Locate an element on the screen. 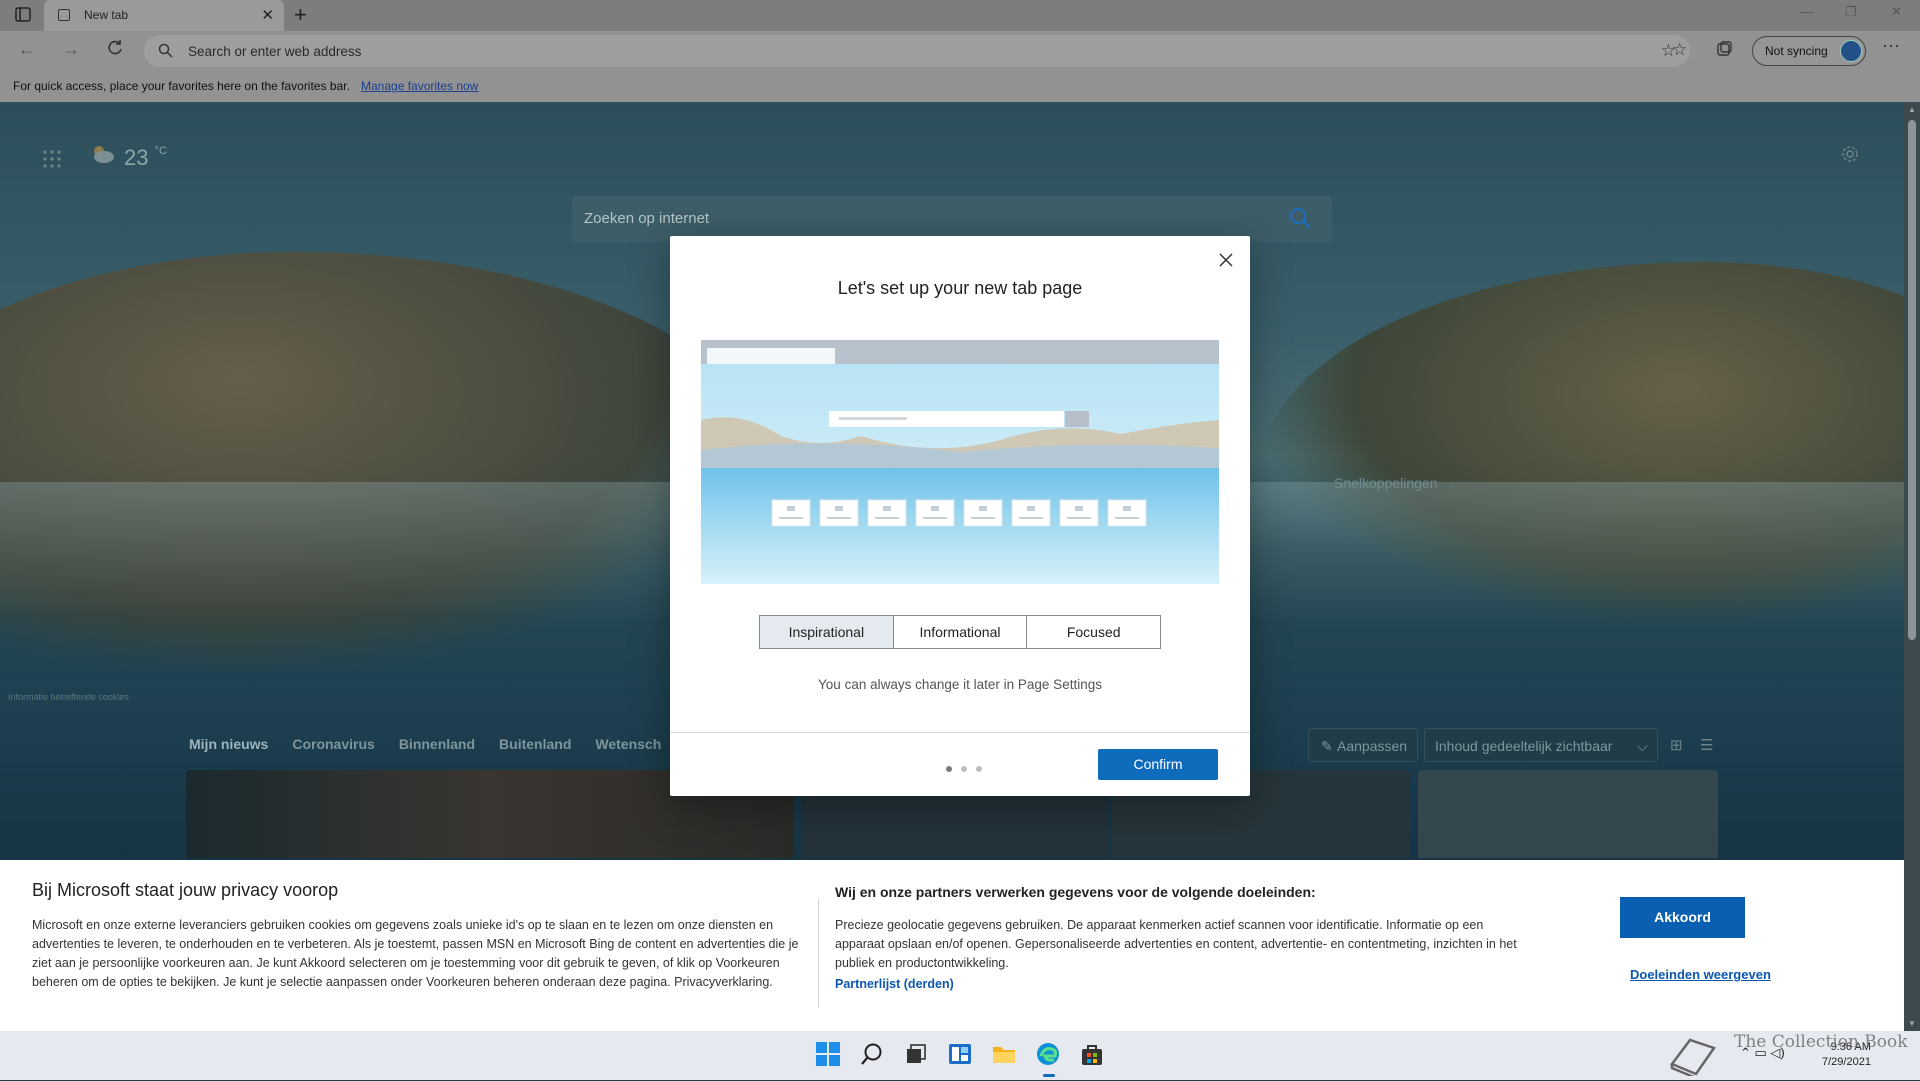 The width and height of the screenshot is (1920, 1081). favorites-icon: ☆ is located at coordinates (1679, 50).